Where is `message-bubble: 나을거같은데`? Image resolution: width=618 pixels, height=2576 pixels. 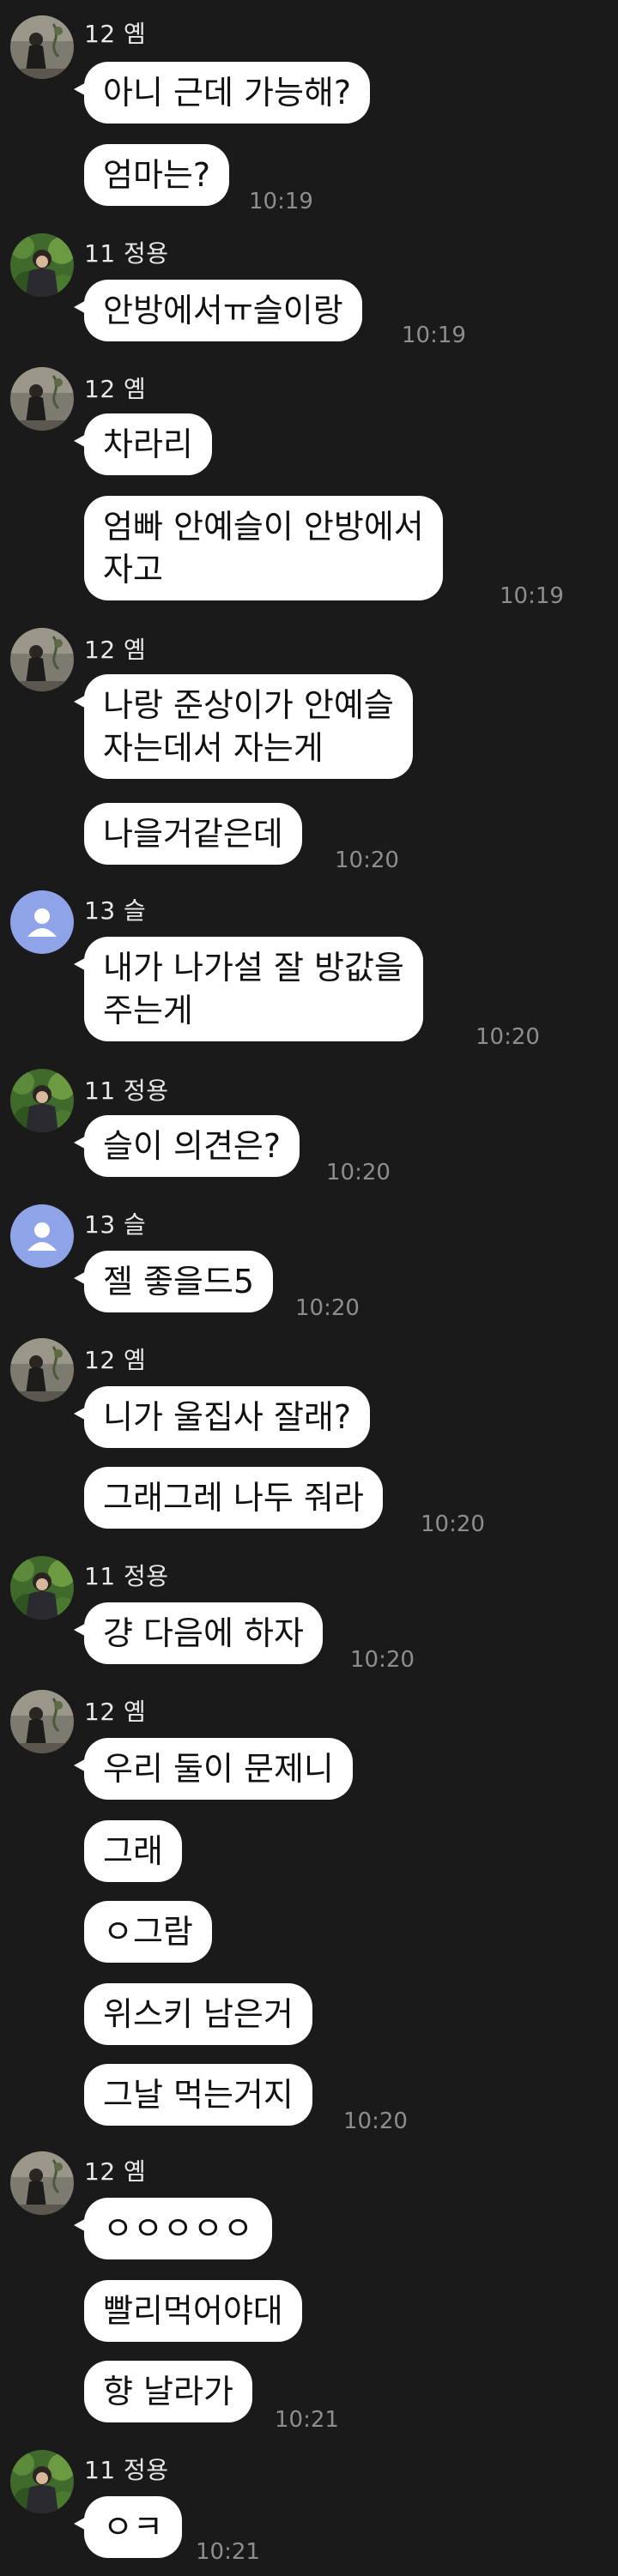 message-bubble: 나을거같은데 is located at coordinates (193, 834).